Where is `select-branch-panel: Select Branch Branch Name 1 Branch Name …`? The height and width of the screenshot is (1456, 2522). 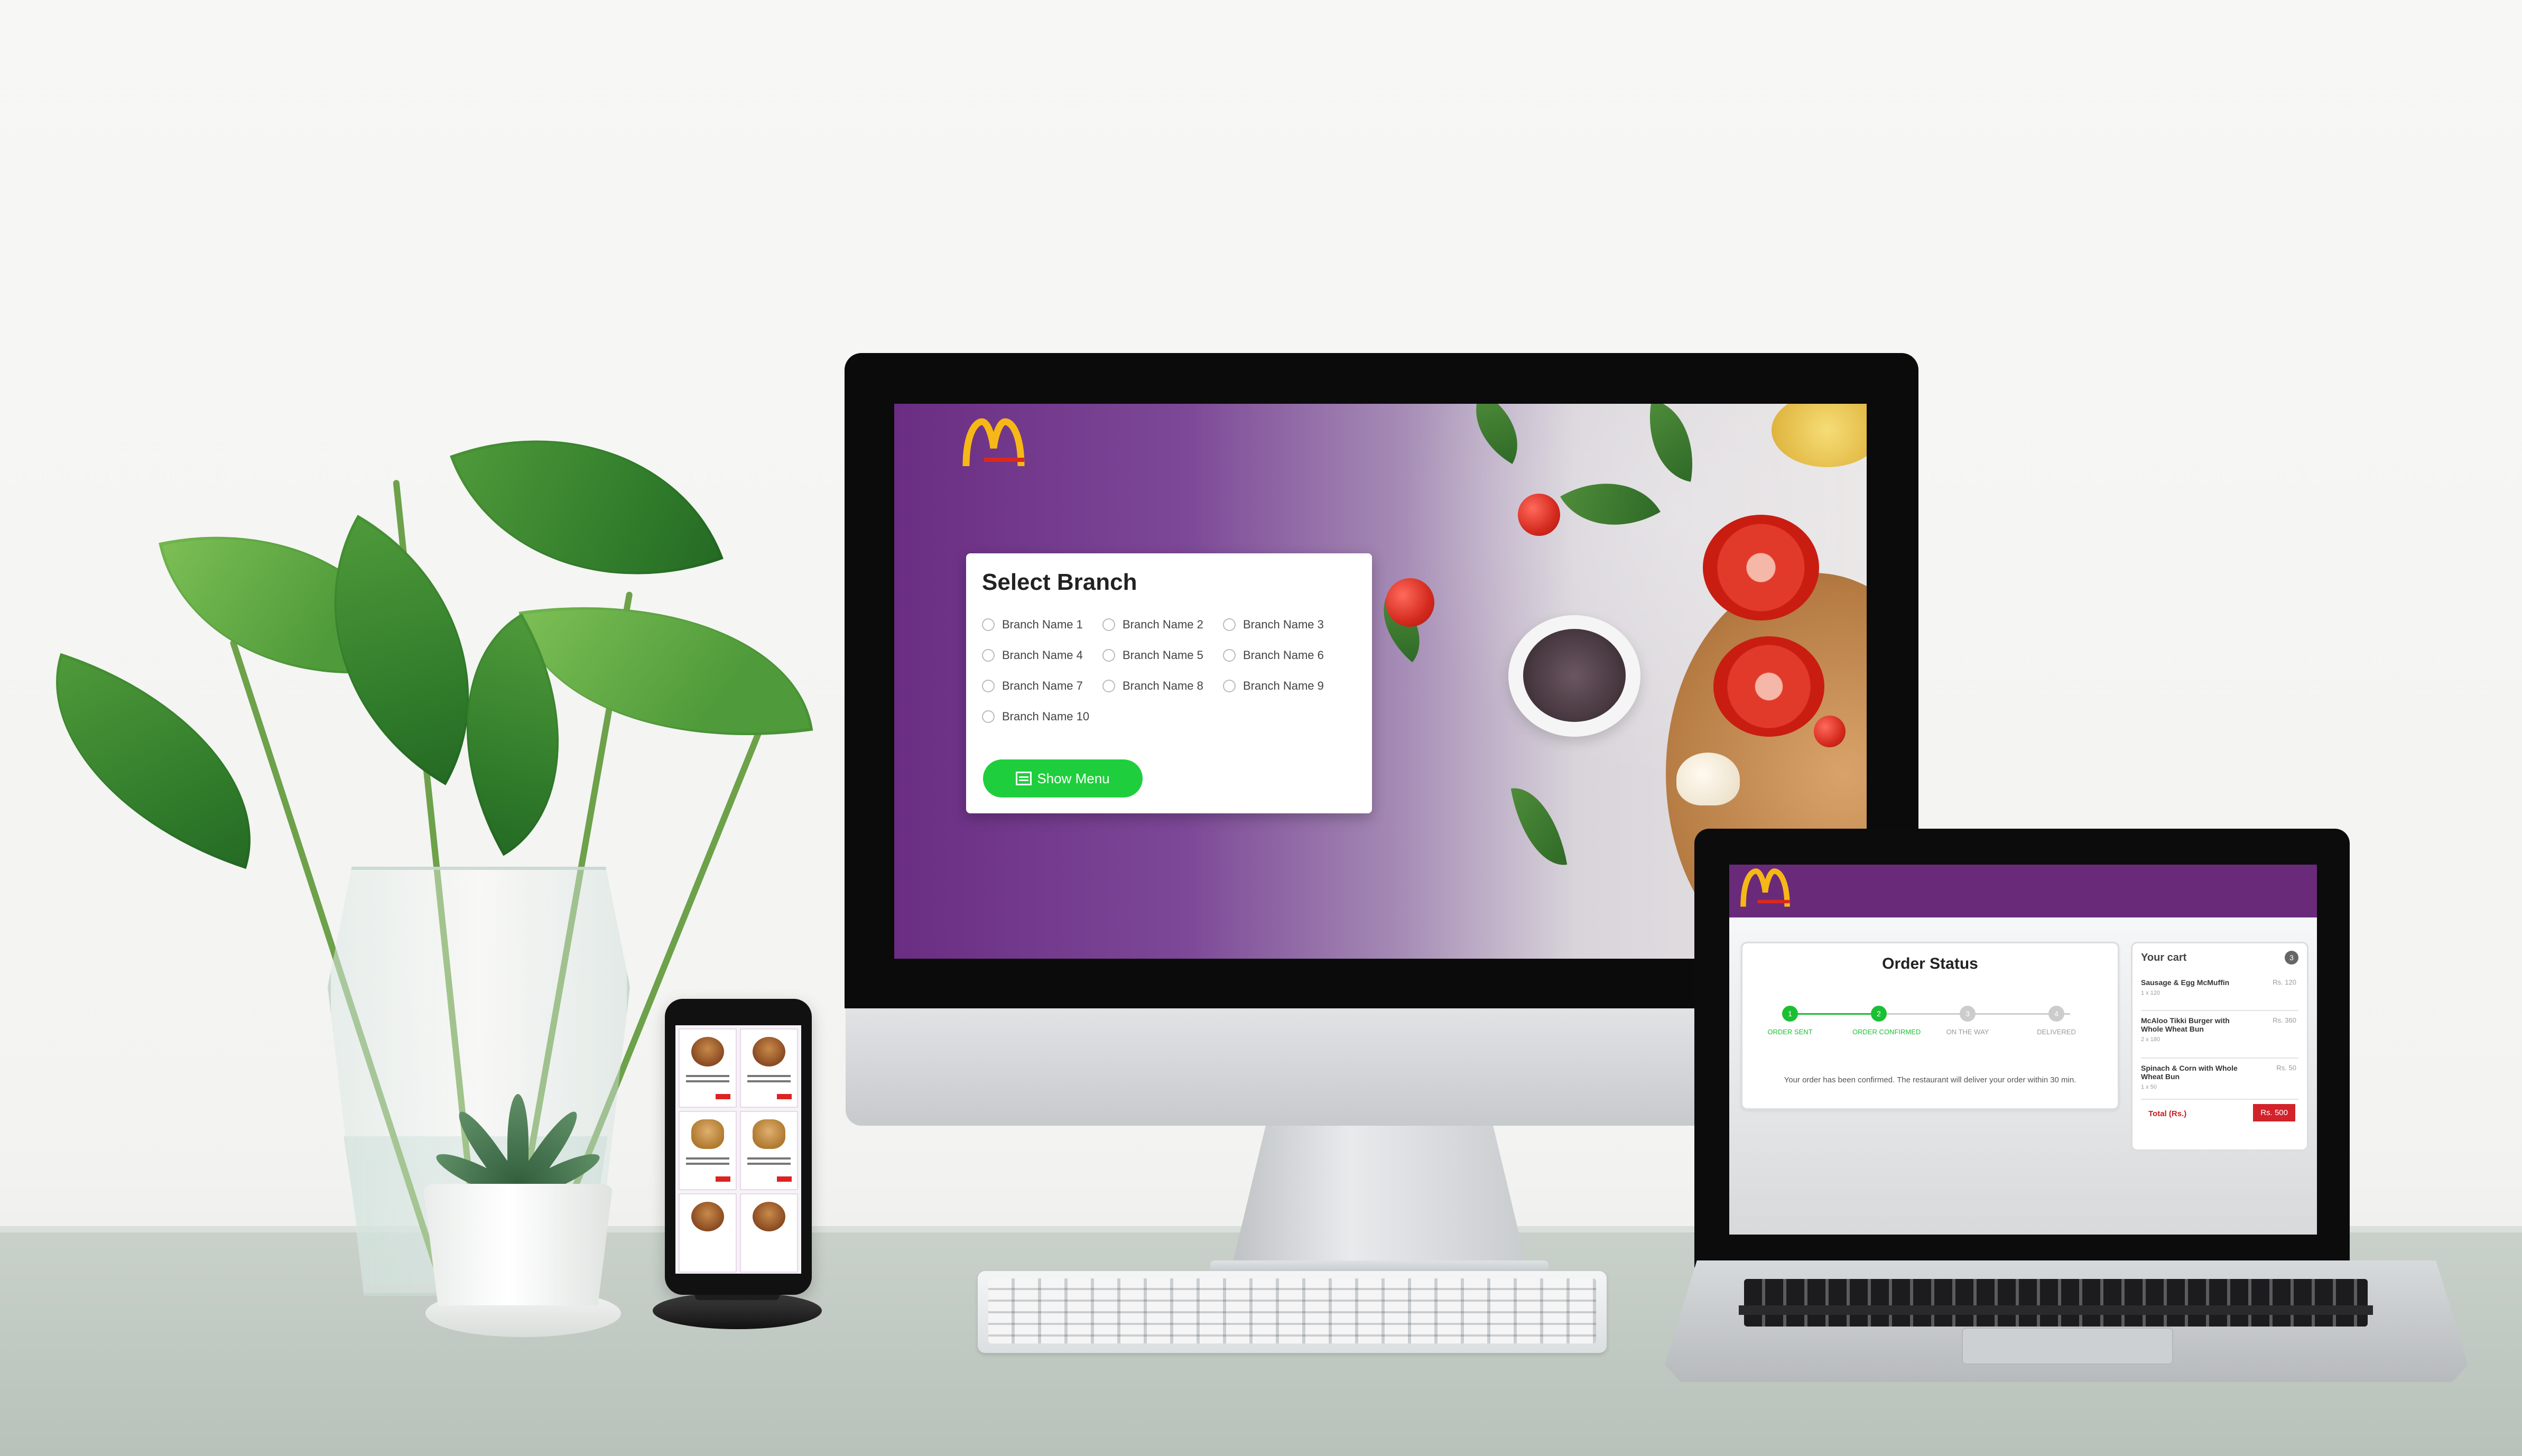 select-branch-panel: Select Branch Branch Name 1 Branch Name … is located at coordinates (1169, 683).